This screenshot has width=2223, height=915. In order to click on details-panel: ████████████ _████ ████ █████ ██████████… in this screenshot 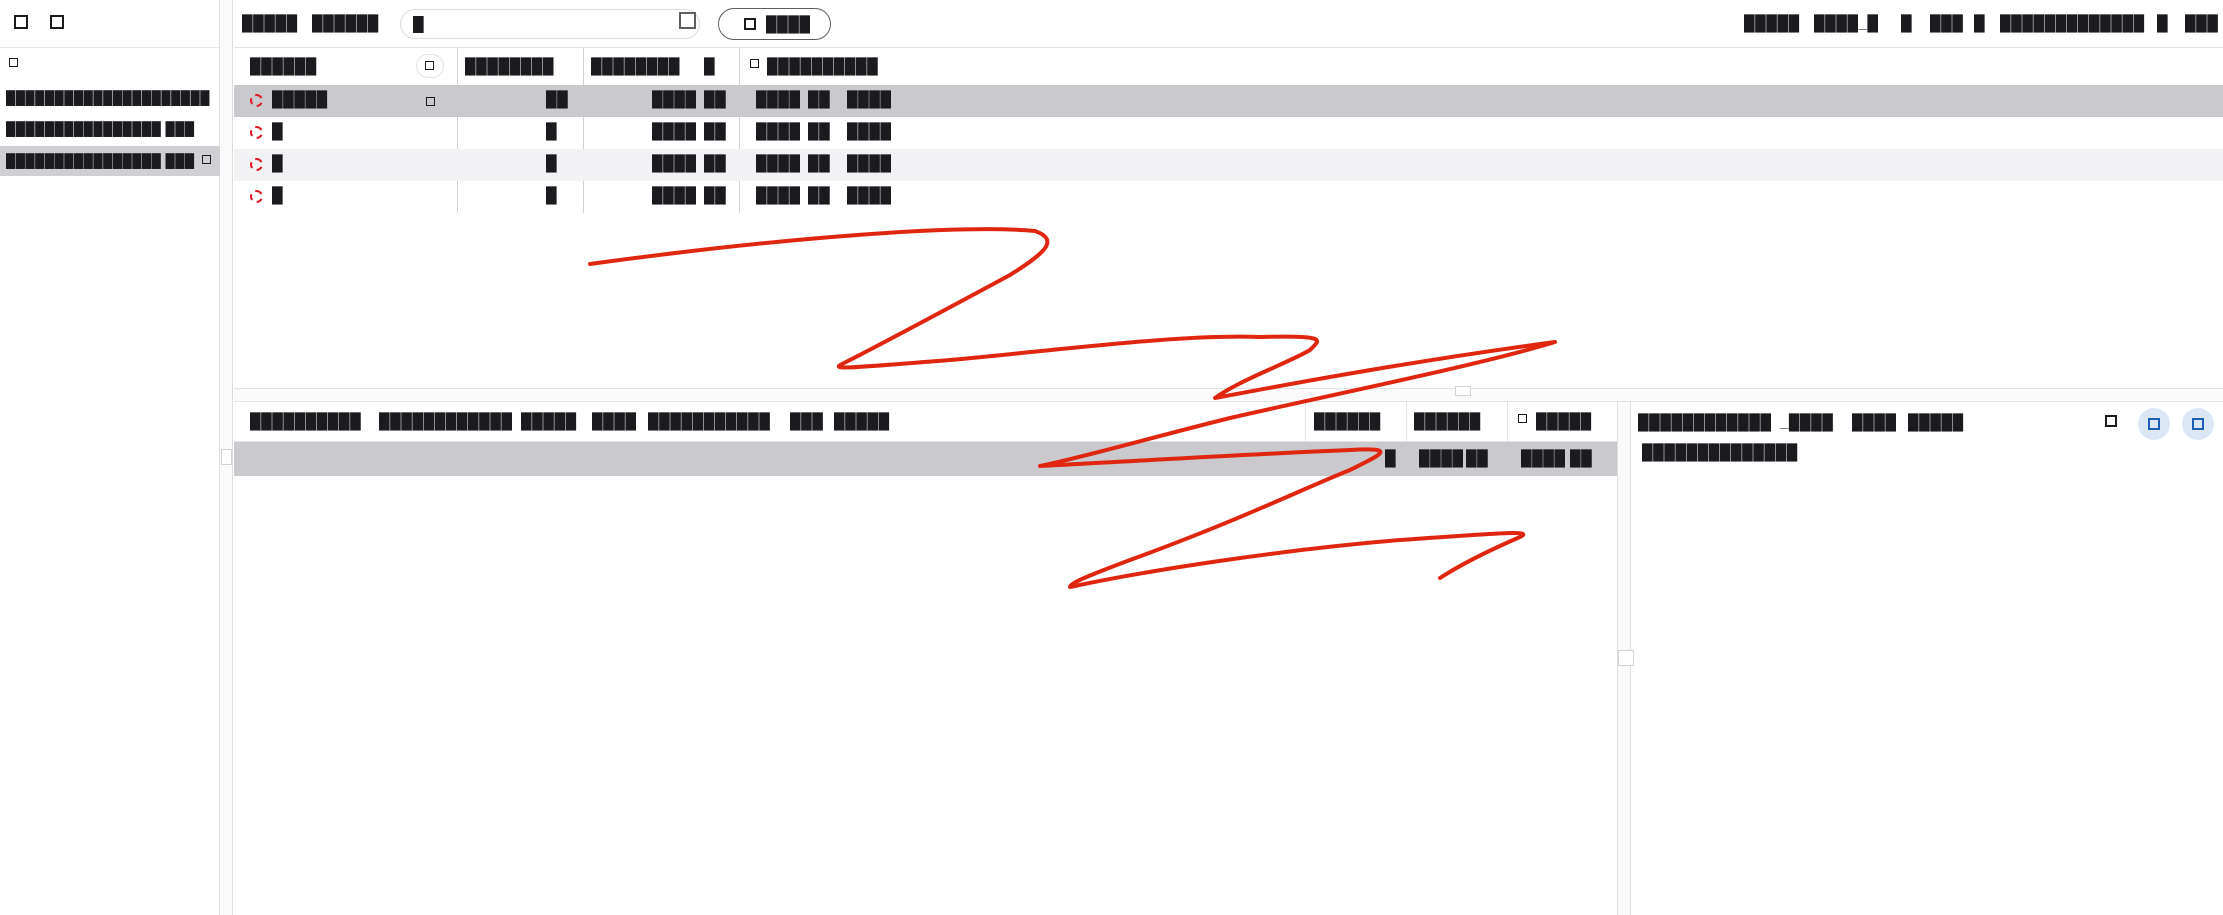, I will do `click(1927, 658)`.